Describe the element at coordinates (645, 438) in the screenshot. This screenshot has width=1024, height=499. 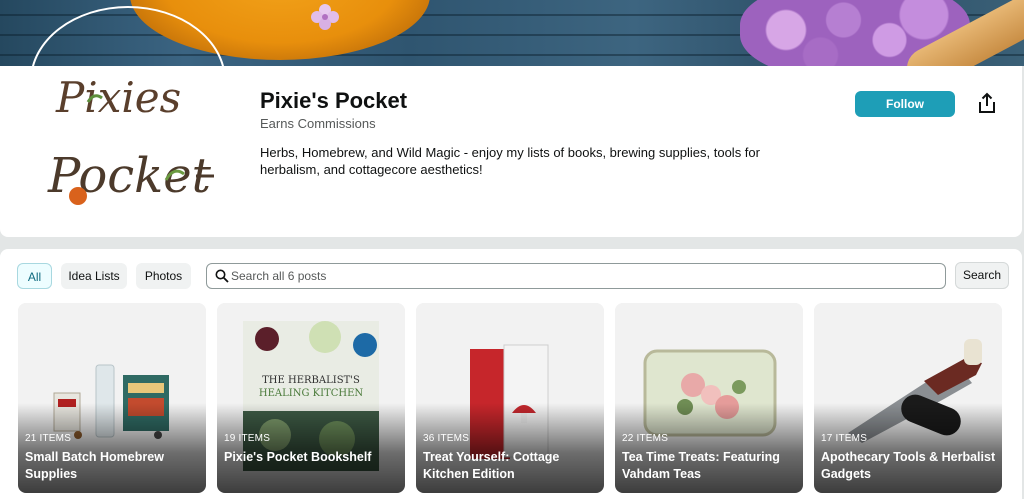
I see `post-item-count: 22 ITEMS` at that location.